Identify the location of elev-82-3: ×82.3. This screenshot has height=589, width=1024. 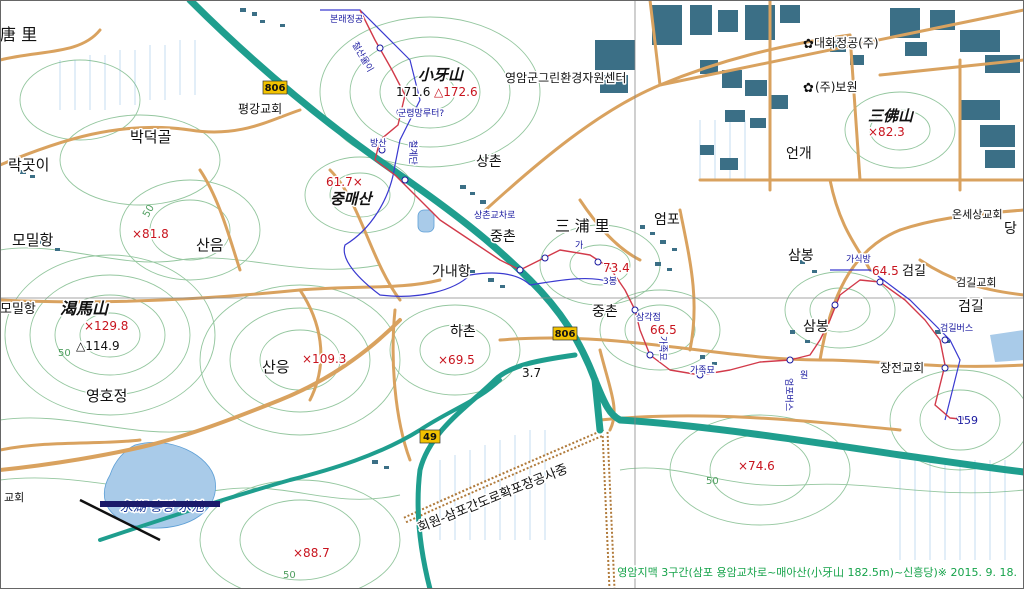
(886, 132).